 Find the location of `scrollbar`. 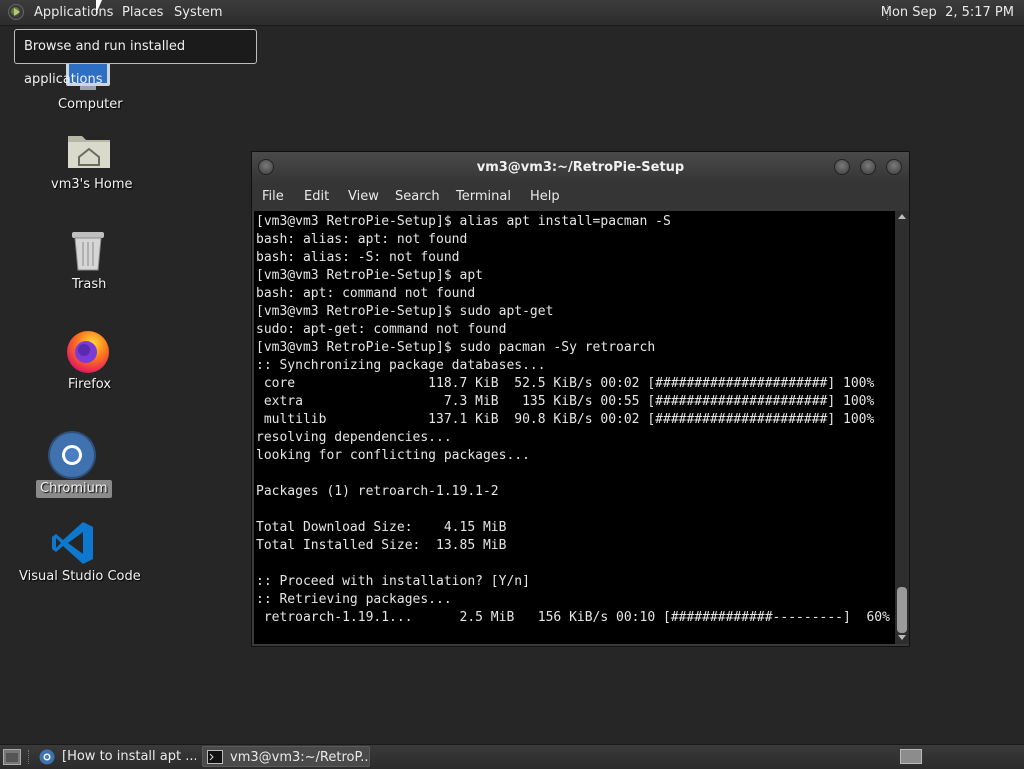

scrollbar is located at coordinates (902, 427).